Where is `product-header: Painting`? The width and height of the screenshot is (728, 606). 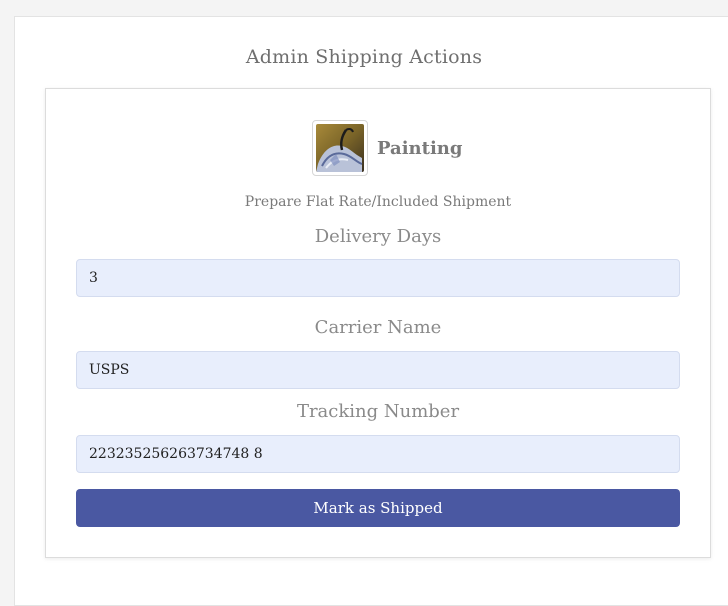 product-header: Painting is located at coordinates (387, 148).